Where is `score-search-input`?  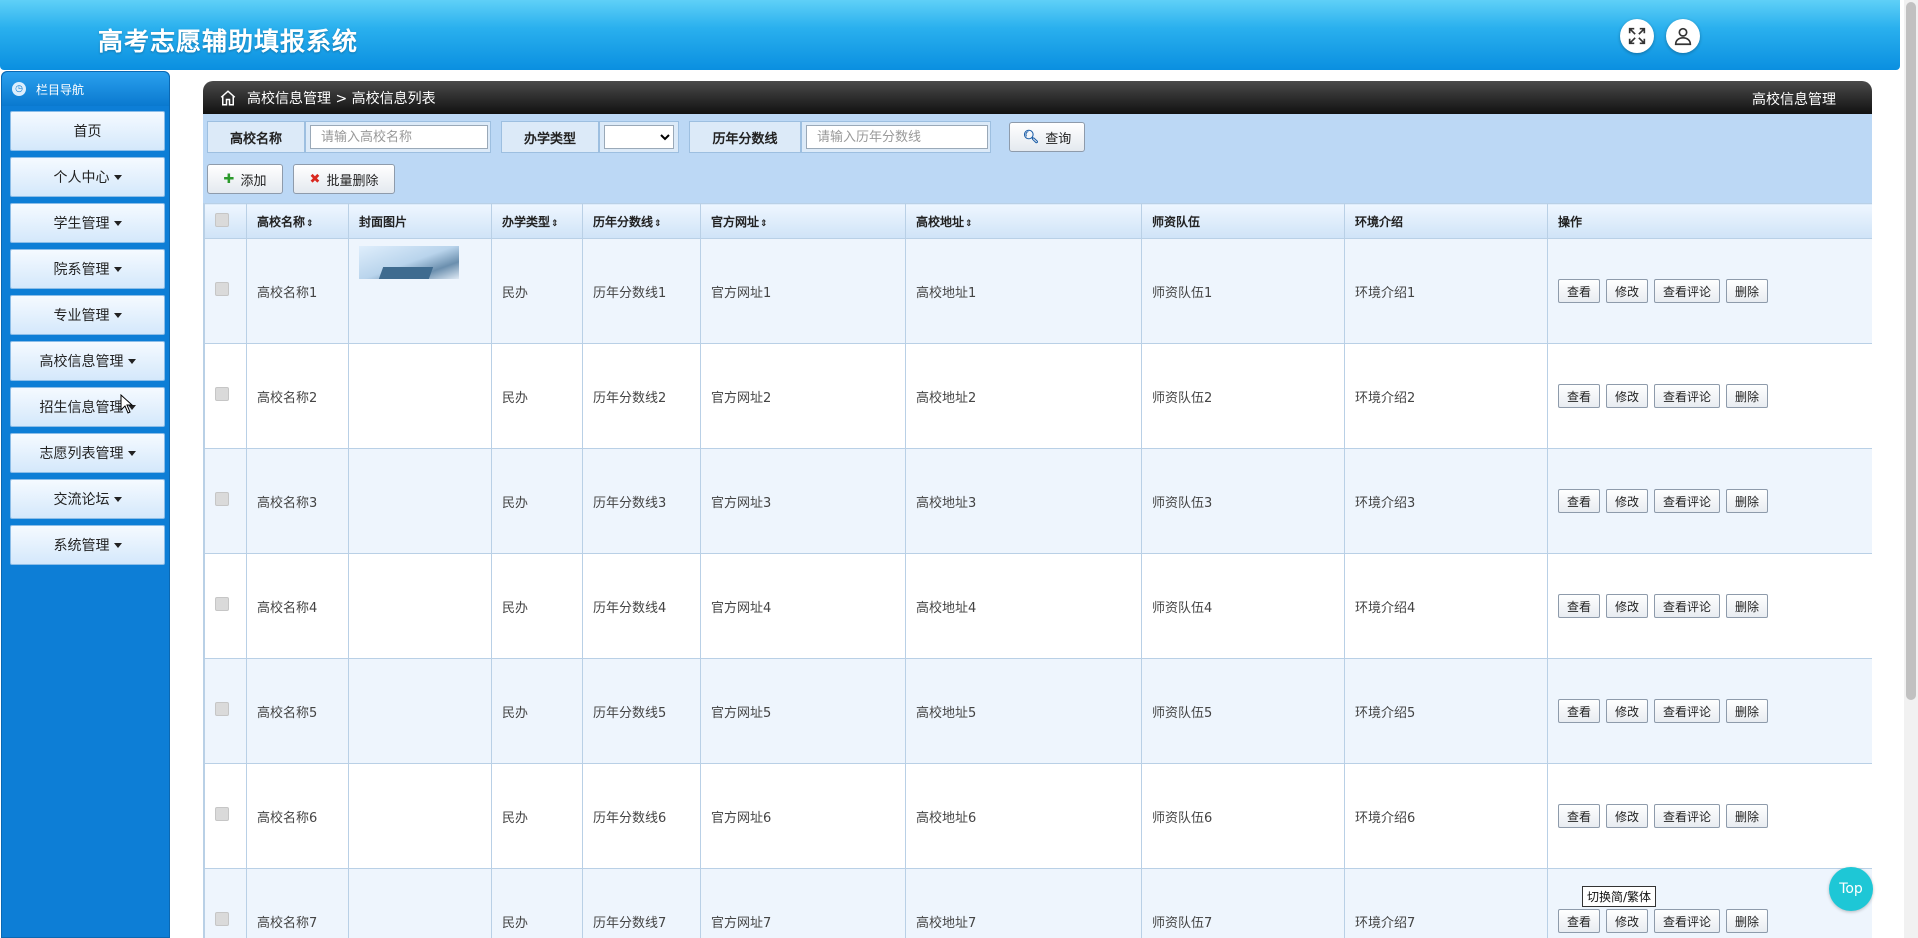
score-search-input is located at coordinates (897, 137).